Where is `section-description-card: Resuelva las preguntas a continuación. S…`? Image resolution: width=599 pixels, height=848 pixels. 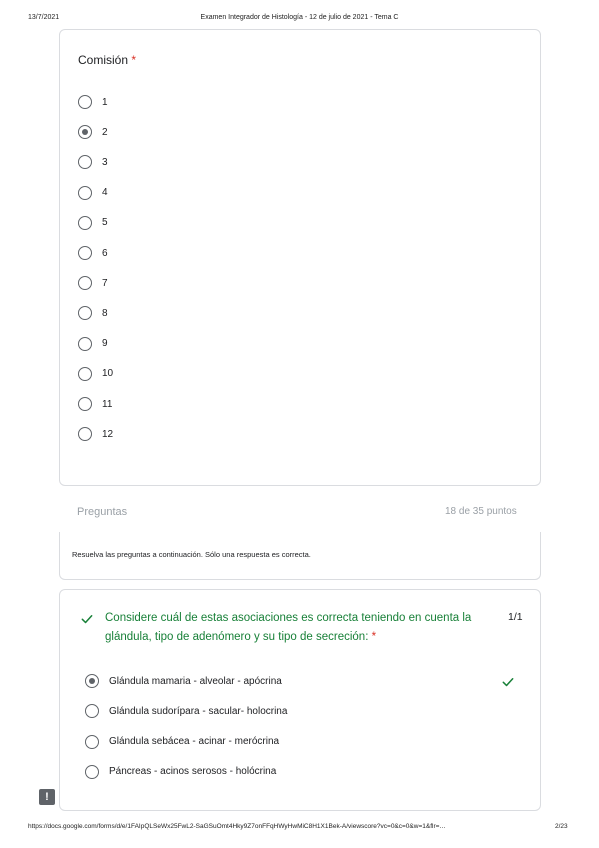 section-description-card: Resuelva las preguntas a continuación. S… is located at coordinates (300, 556).